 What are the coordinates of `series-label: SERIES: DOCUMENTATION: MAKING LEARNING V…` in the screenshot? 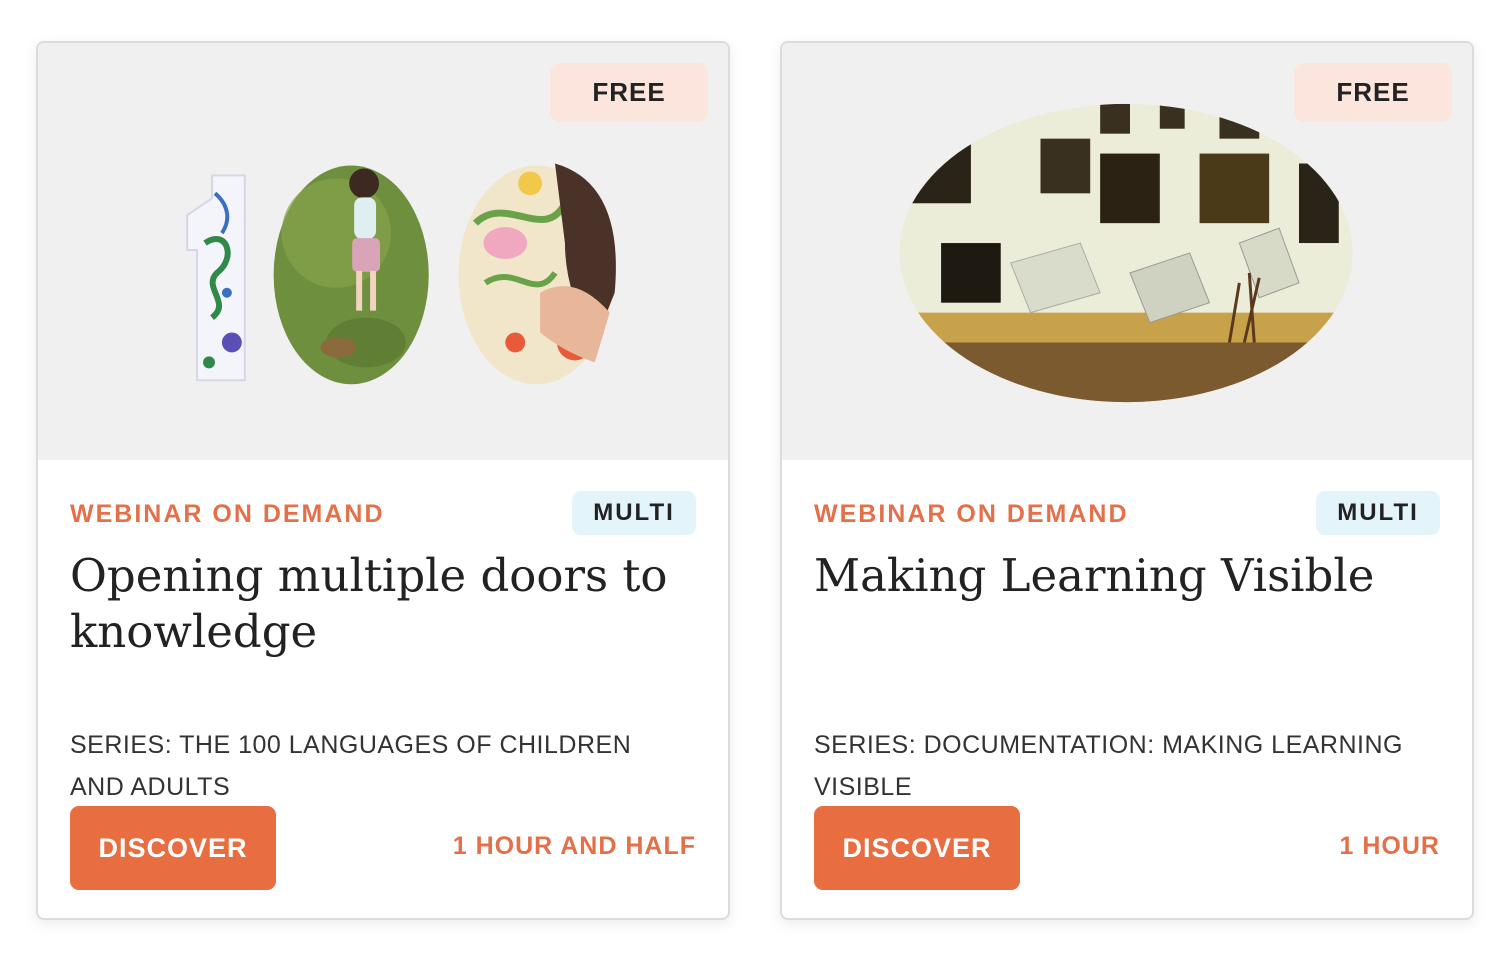 It's located at (1108, 766).